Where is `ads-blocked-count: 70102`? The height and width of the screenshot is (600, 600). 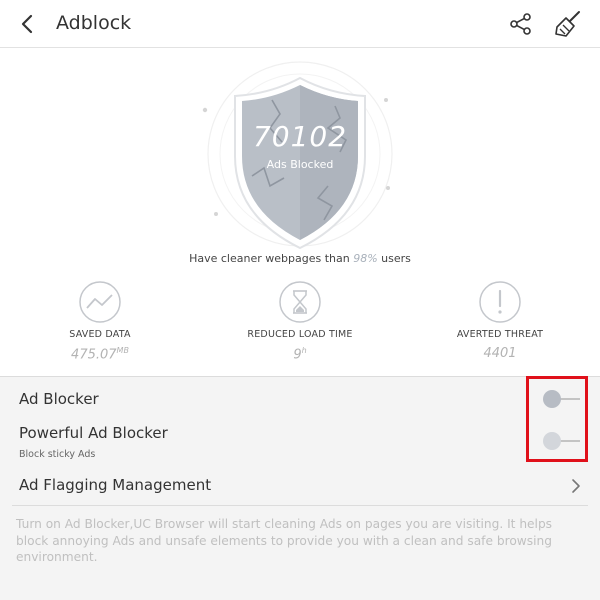
ads-blocked-count: 70102 is located at coordinates (300, 136).